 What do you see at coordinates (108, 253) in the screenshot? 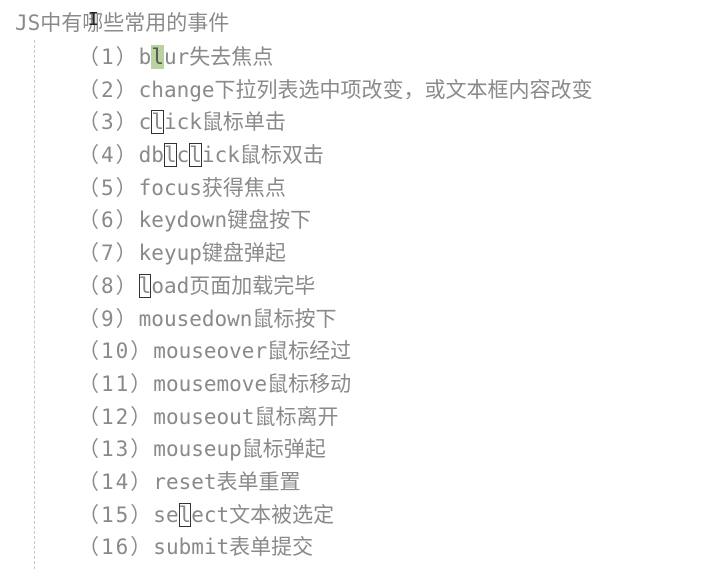
I see `item-number: （7）` at bounding box center [108, 253].